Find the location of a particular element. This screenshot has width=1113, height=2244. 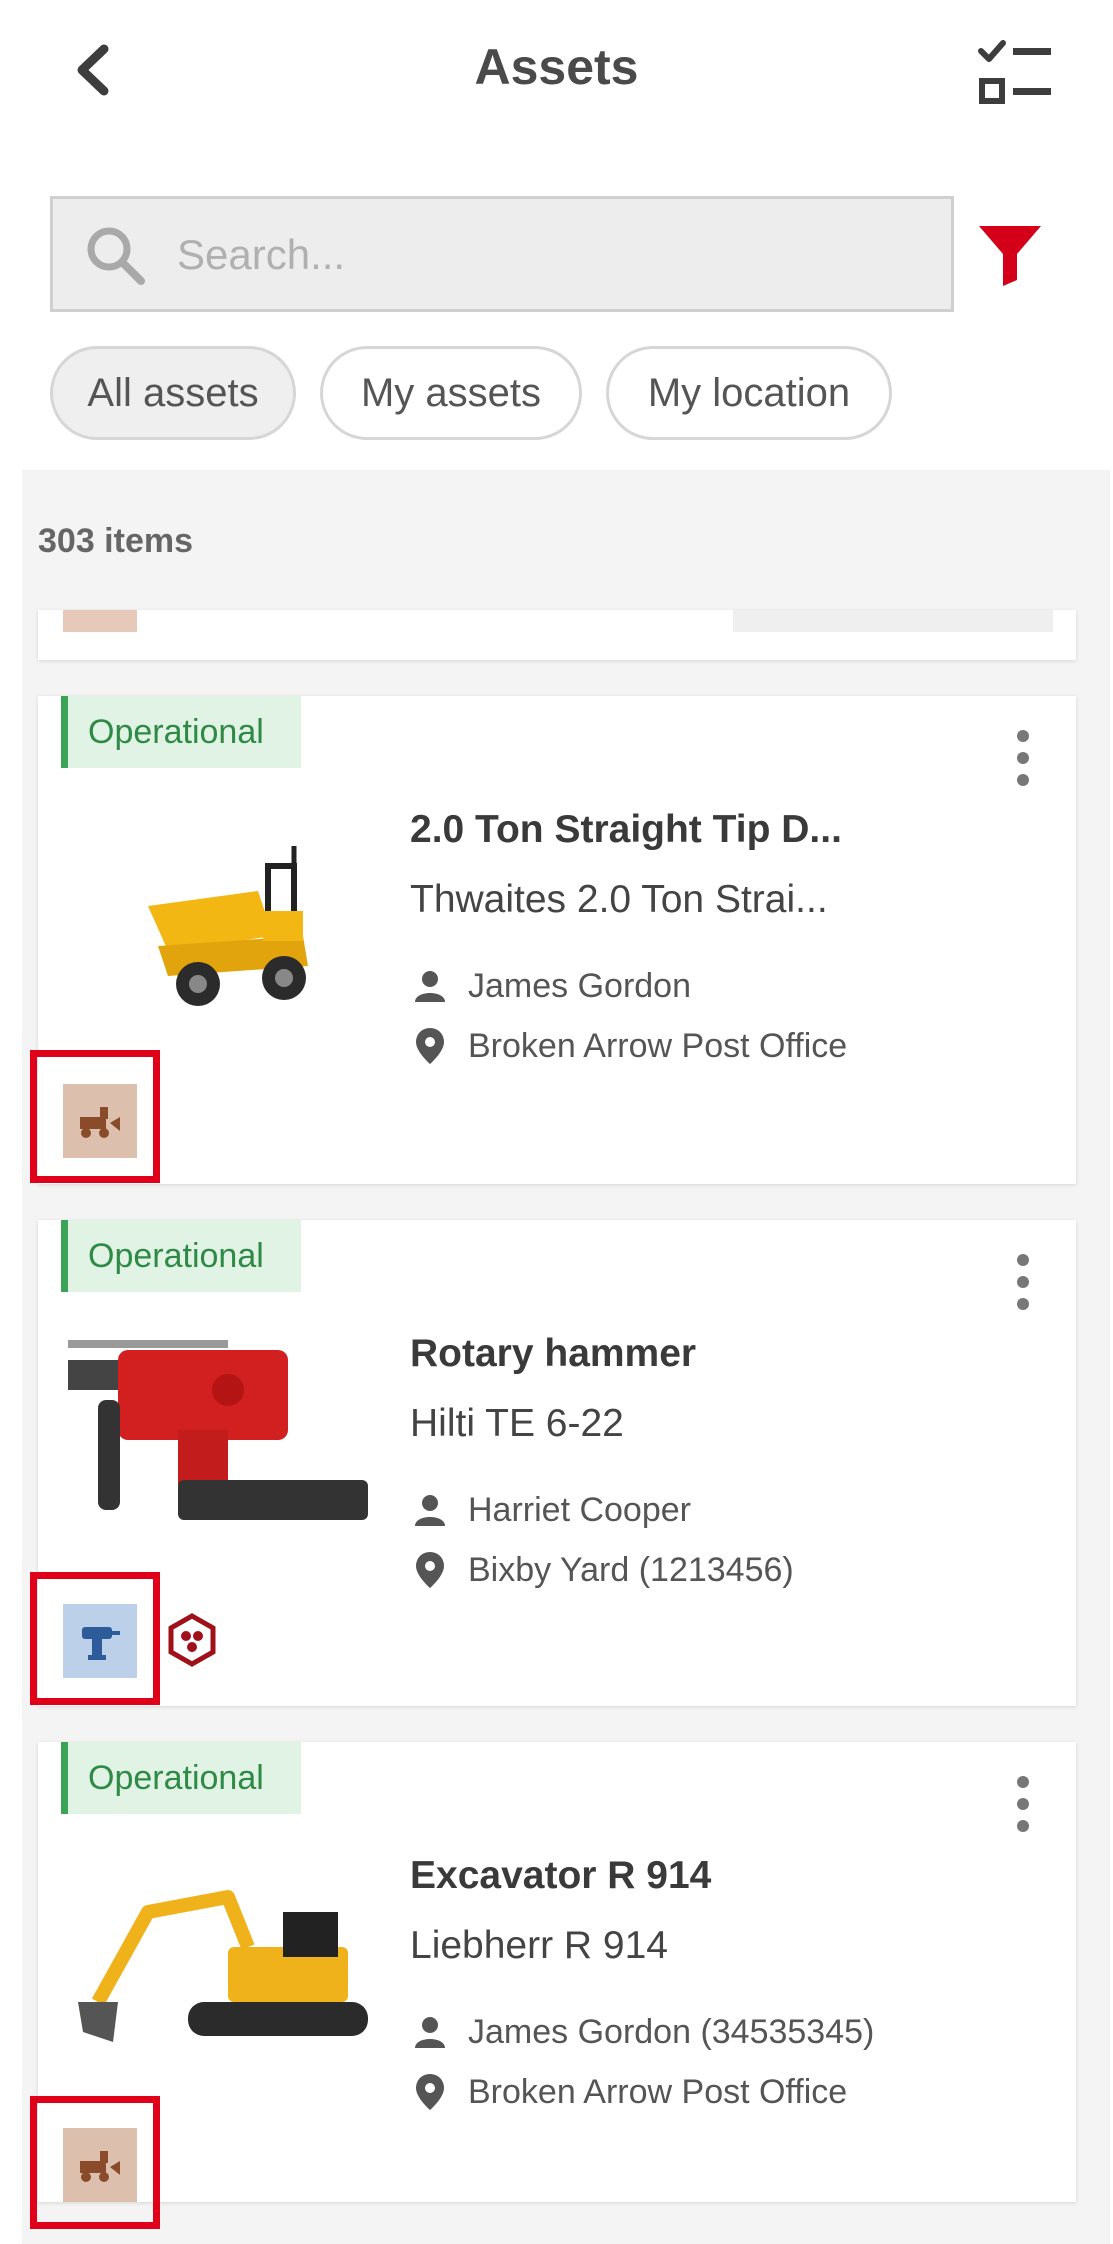

asset-location: Bixby Yard (1213456) is located at coordinates (602, 1570).